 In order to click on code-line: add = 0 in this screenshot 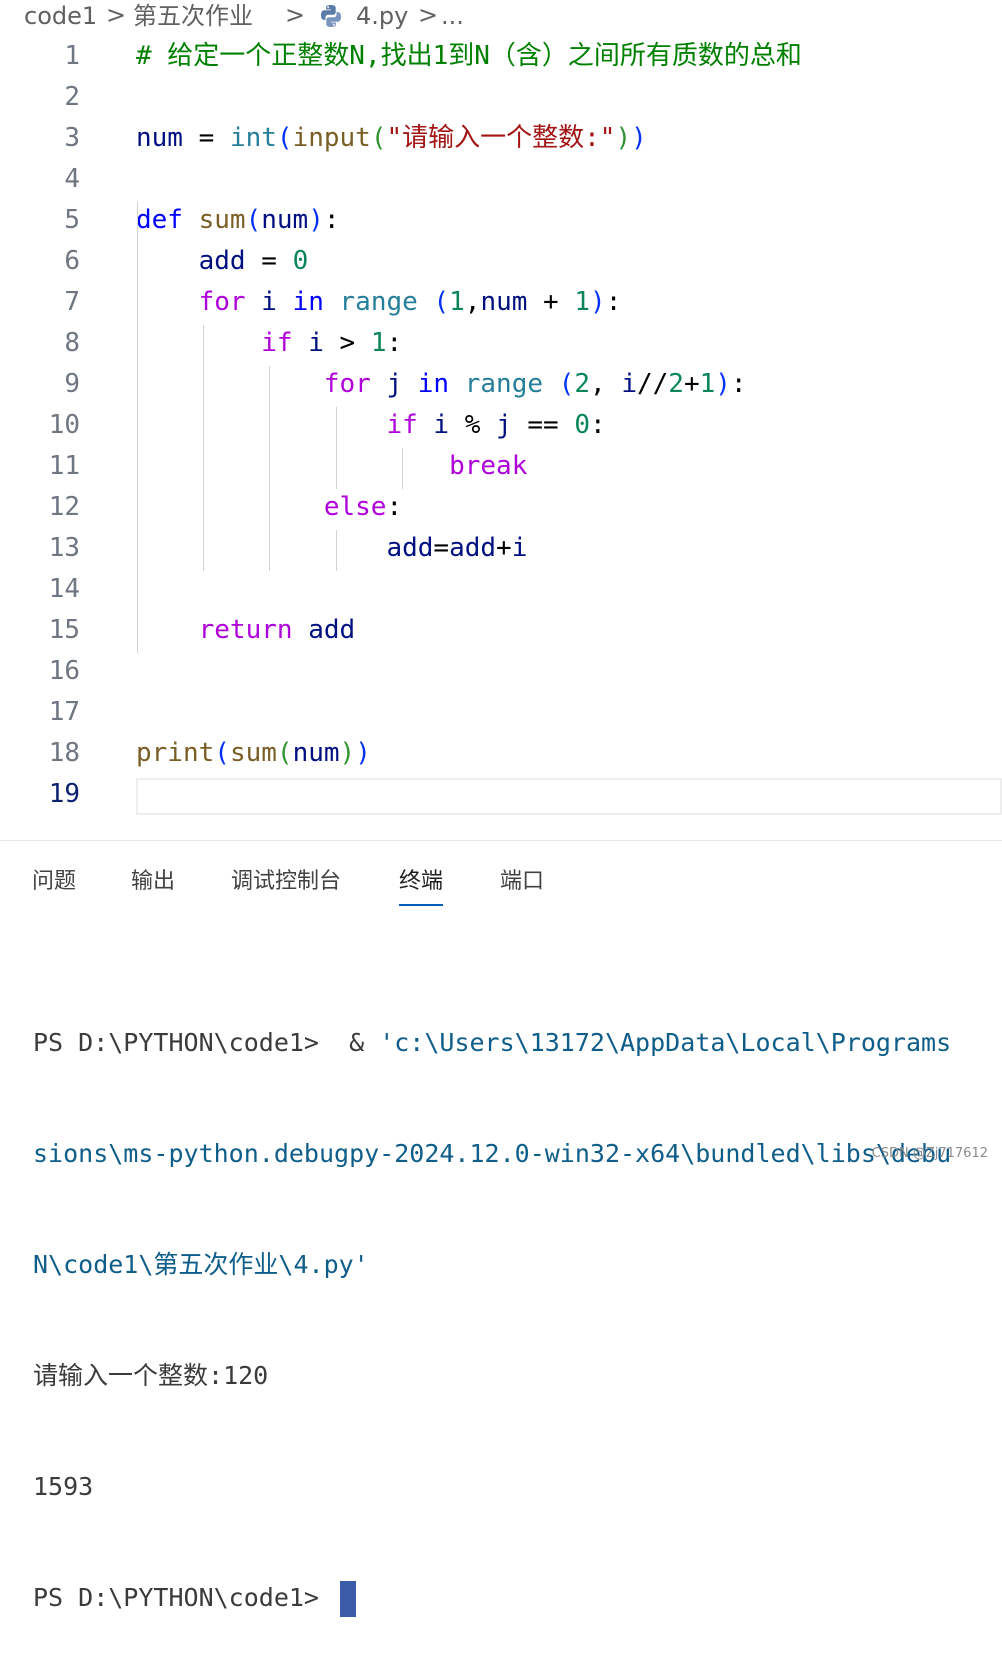, I will do `click(222, 261)`.